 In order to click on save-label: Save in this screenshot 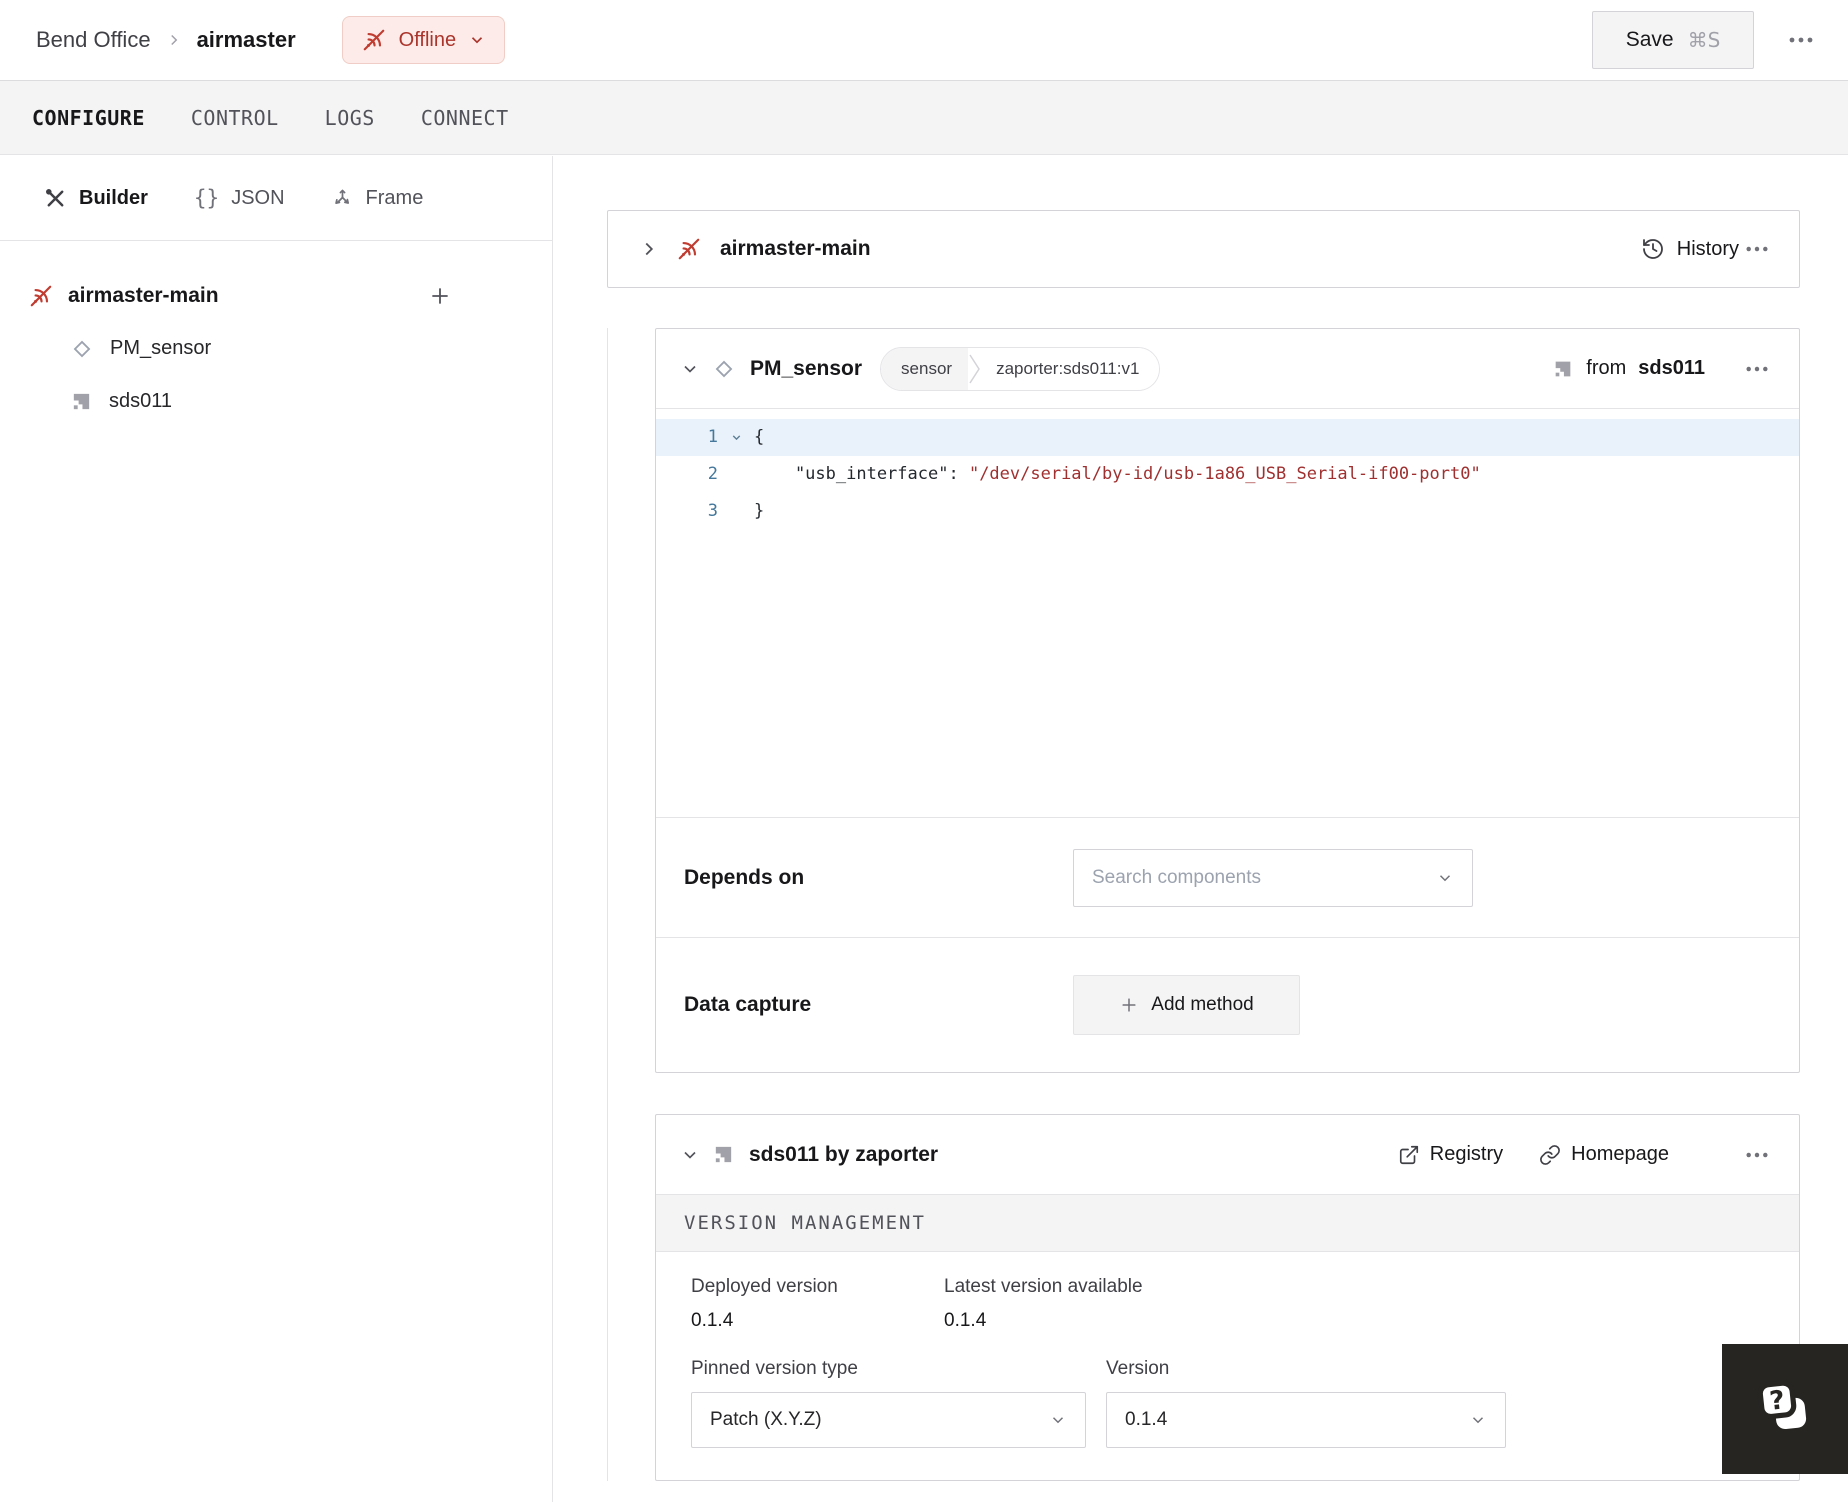, I will do `click(1649, 39)`.